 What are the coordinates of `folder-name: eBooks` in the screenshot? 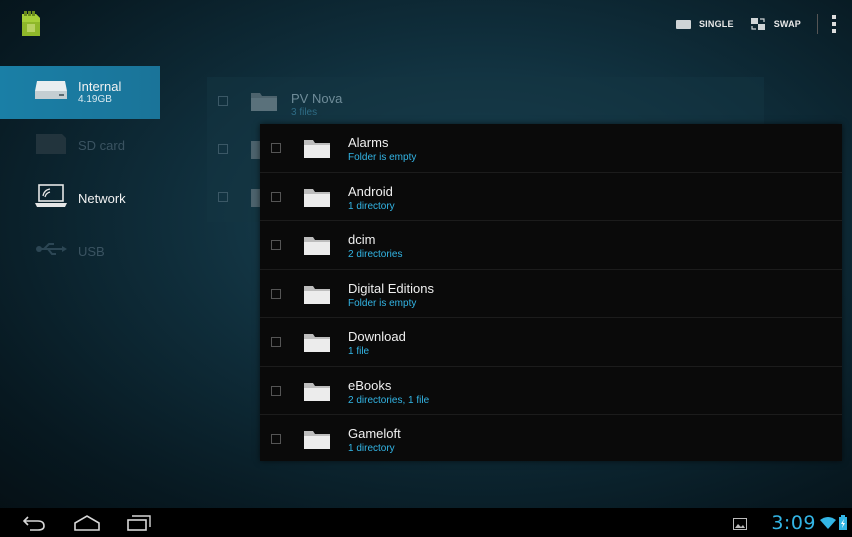 It's located at (370, 385).